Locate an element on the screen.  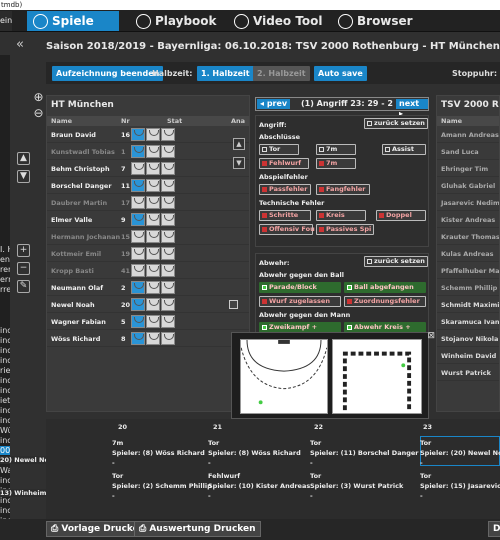
goal-area-diagram is located at coordinates (284, 376).